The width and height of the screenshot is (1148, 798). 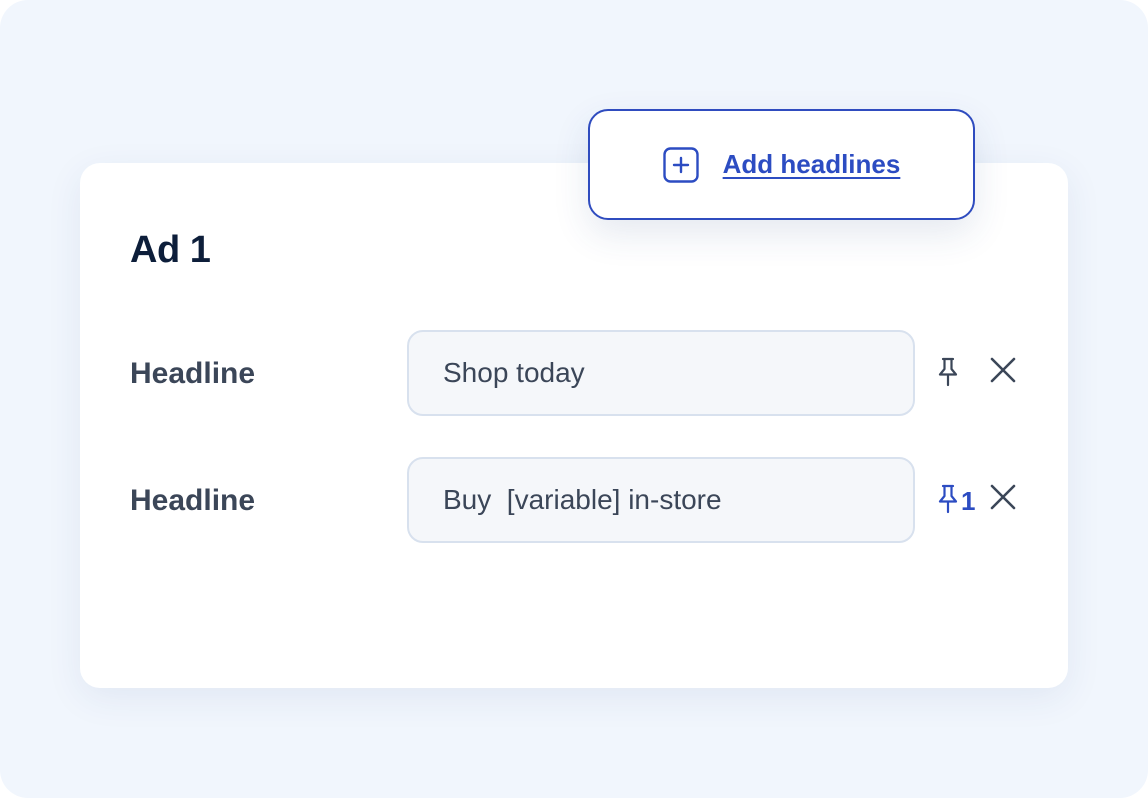 What do you see at coordinates (514, 372) in the screenshot?
I see `headline-input-value: Shop today` at bounding box center [514, 372].